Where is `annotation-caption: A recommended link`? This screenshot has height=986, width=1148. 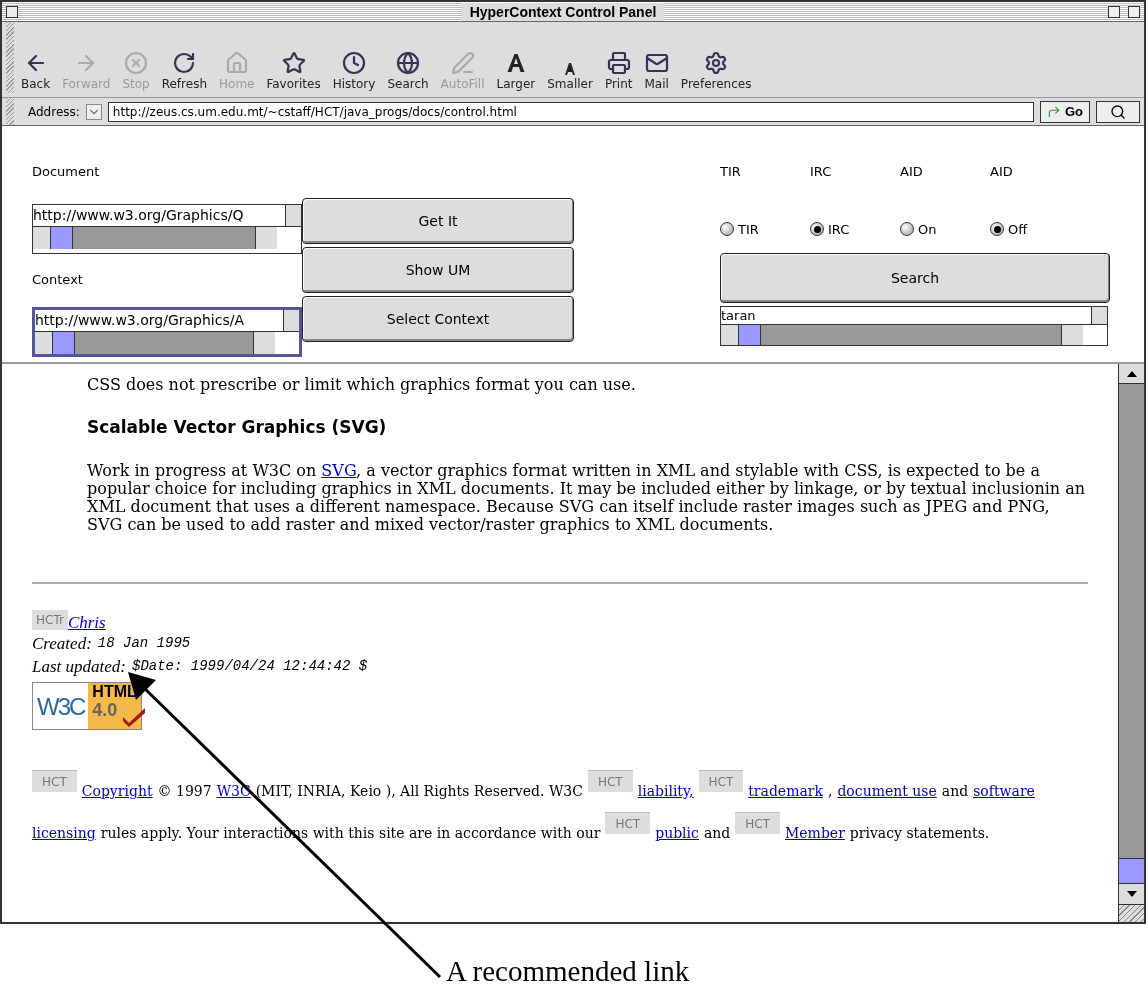
annotation-caption: A recommended link is located at coordinates (568, 970).